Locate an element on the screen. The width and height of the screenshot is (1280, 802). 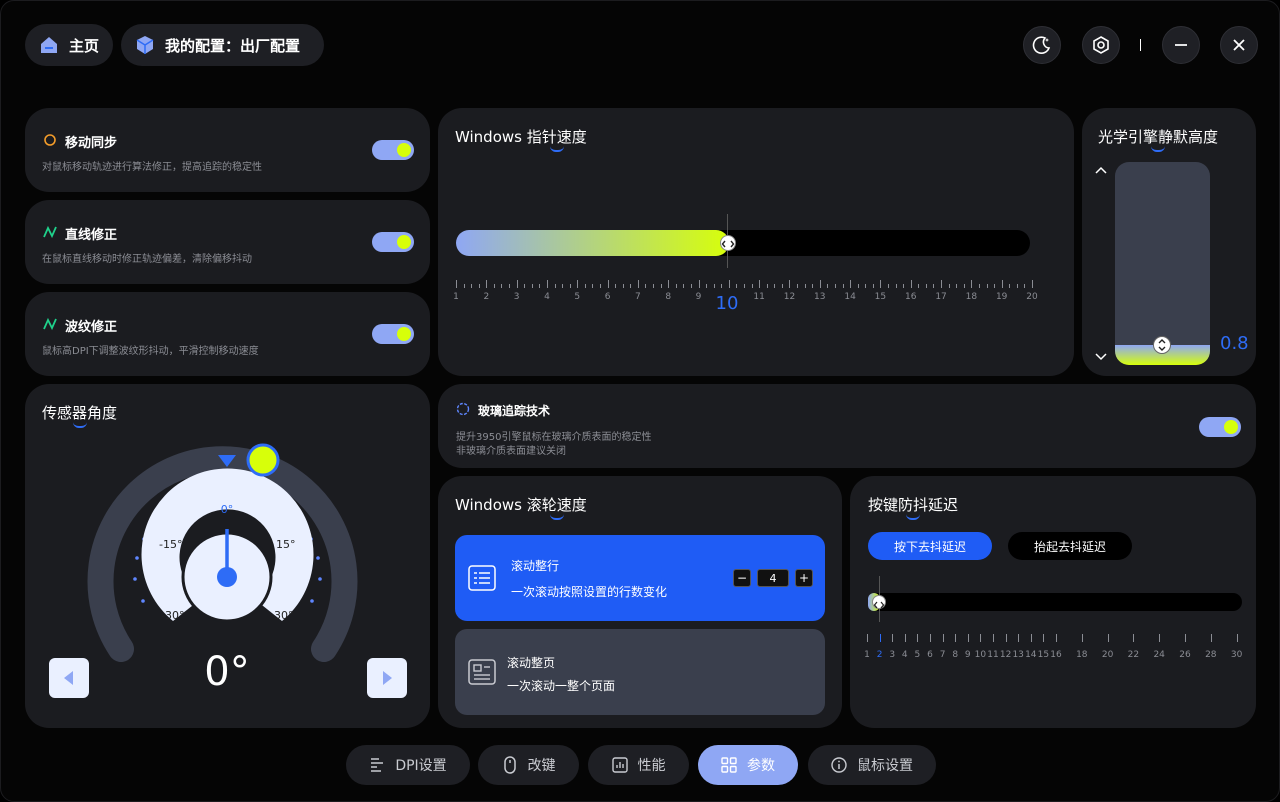
nav-dpi: DPI设置 is located at coordinates (408, 765).